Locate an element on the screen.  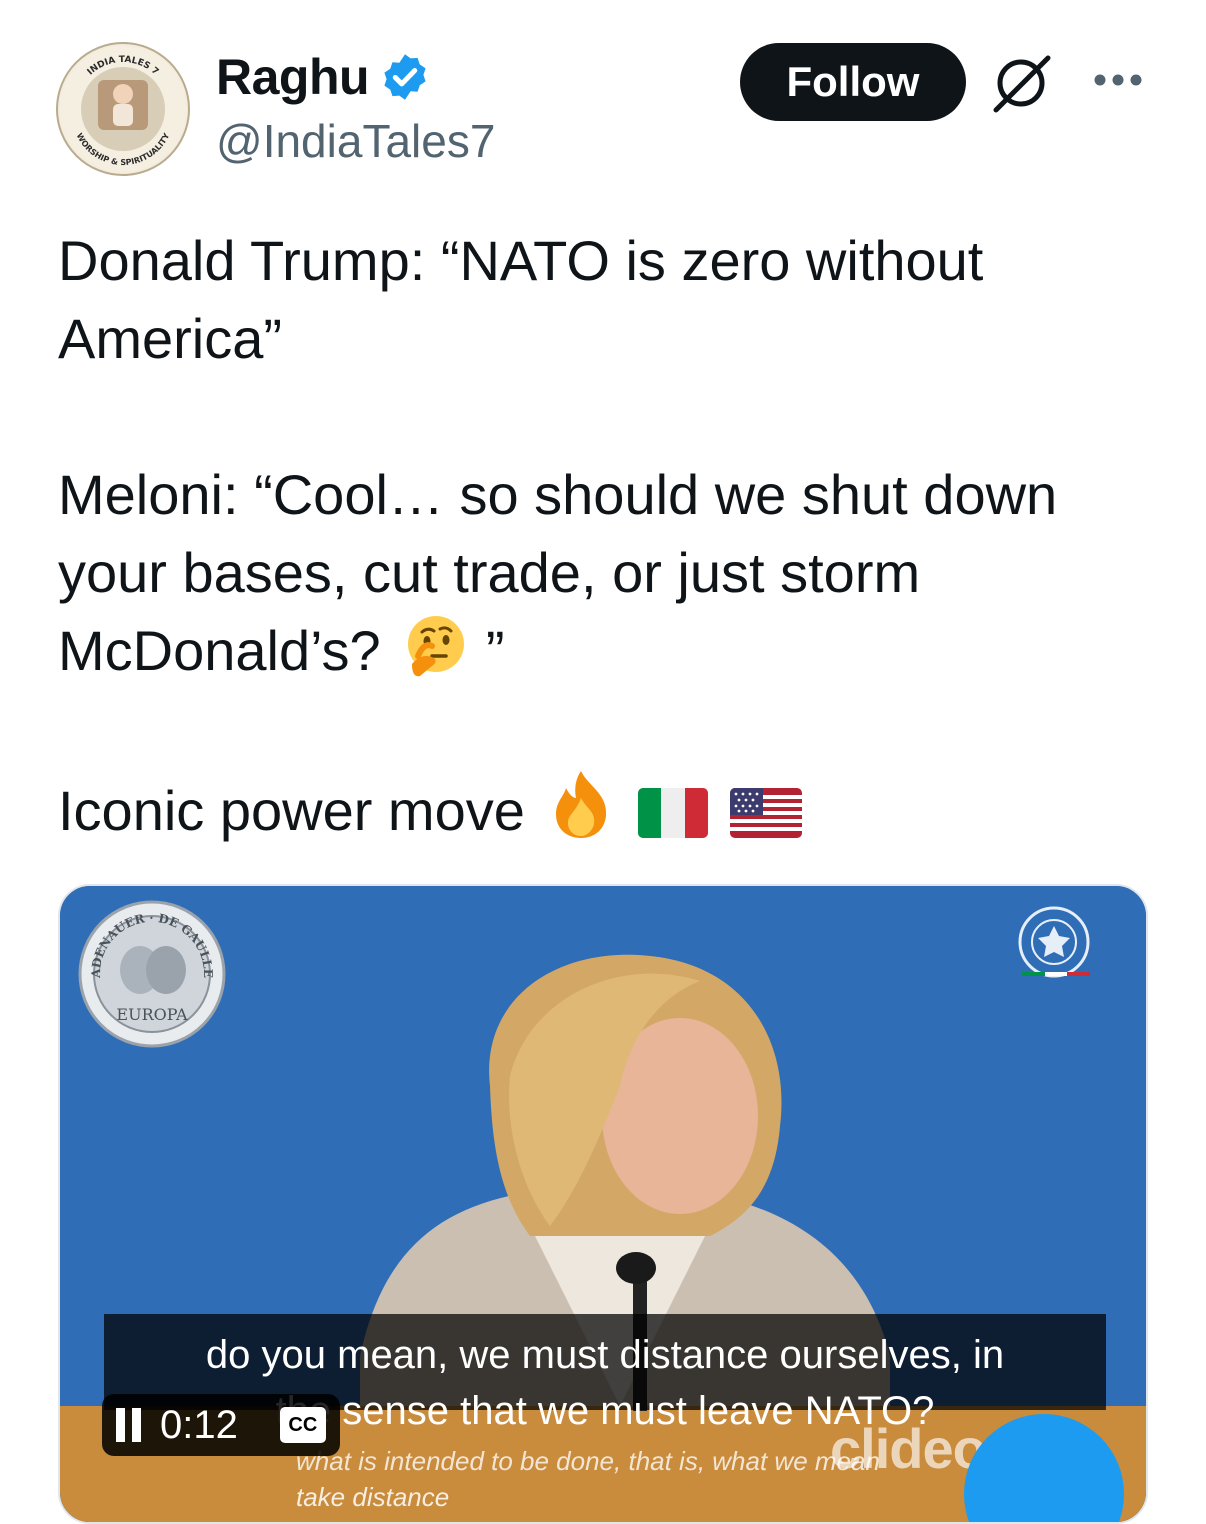
tweet-paragraph-2-end: ” is located at coordinates (495, 650).